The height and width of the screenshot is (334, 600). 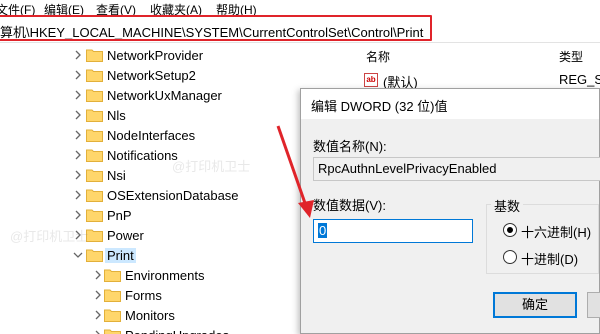 I want to click on tree-item: PnP, so click(x=170, y=216).